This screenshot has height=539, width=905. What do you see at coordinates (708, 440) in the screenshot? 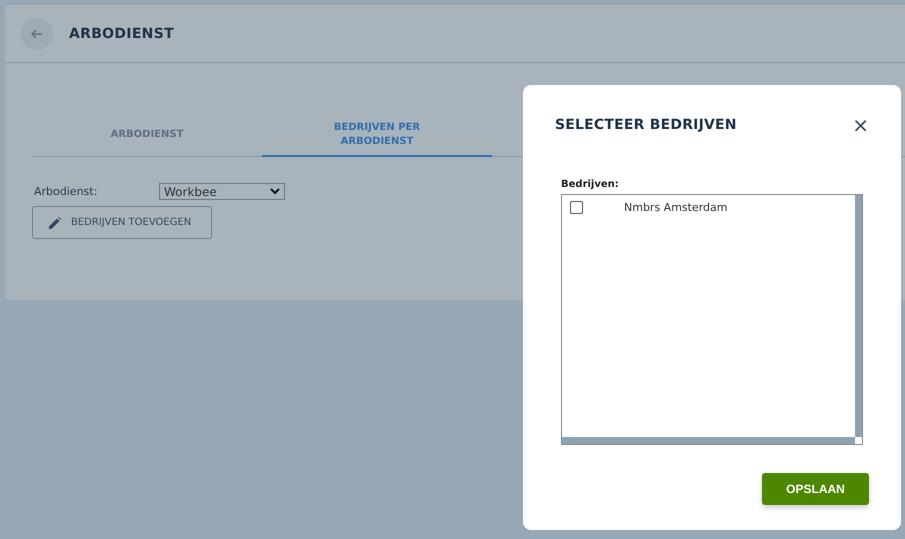
I see `horizontal-scrollbar` at bounding box center [708, 440].